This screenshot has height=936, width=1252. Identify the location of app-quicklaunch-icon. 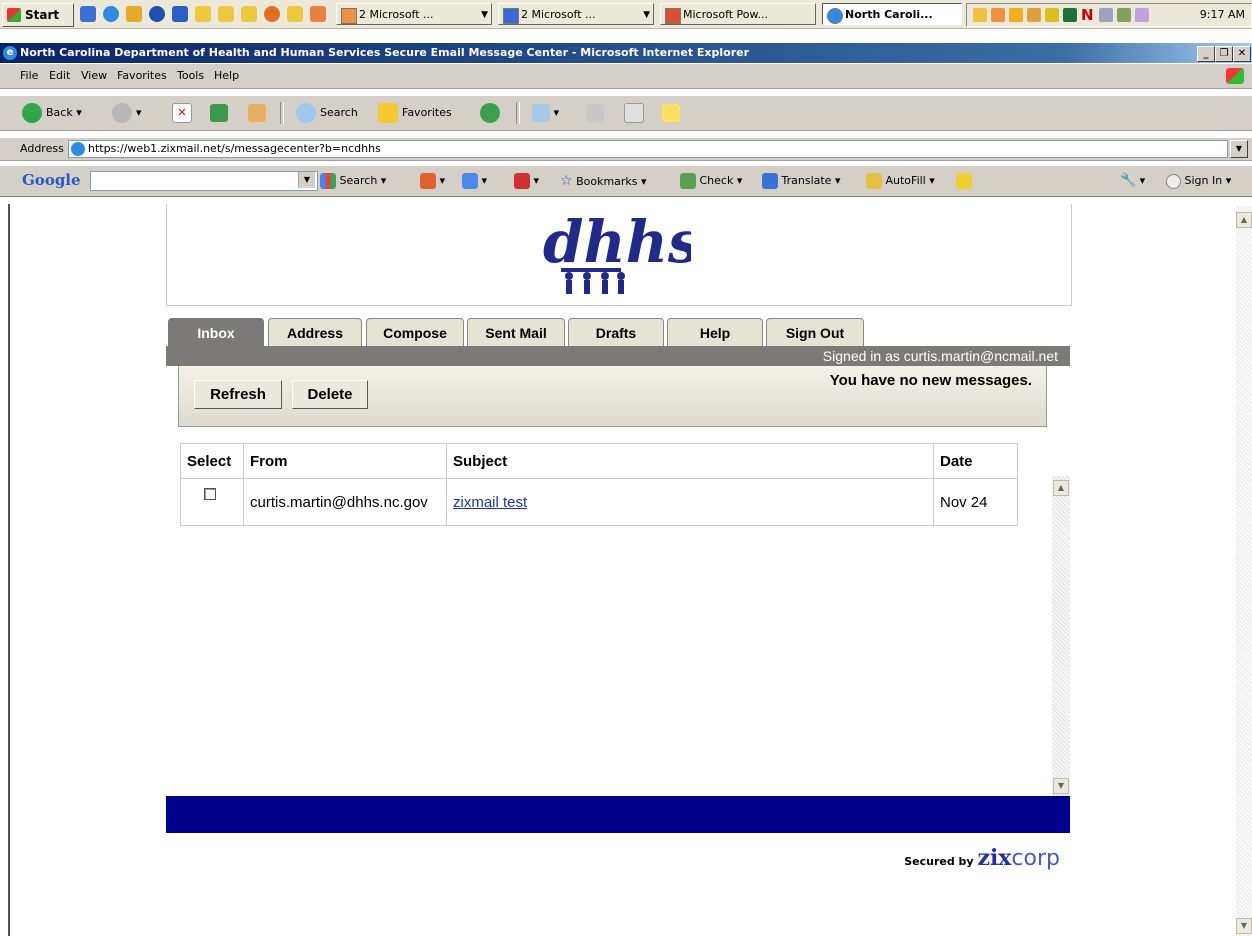
(134, 14).